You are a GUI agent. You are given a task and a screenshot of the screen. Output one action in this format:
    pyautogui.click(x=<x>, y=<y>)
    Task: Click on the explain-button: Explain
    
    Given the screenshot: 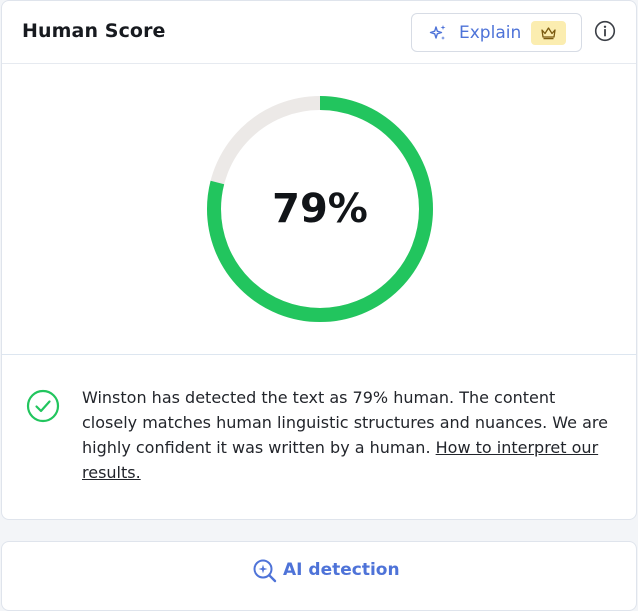 What is the action you would take?
    pyautogui.click(x=496, y=32)
    